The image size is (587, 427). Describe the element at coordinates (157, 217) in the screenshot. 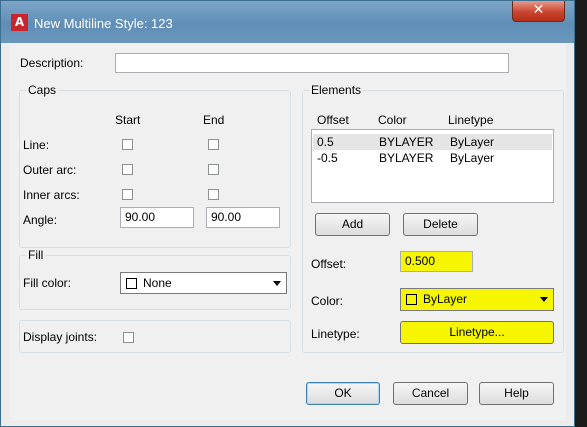

I see `angle-start-input: 90.00` at that location.